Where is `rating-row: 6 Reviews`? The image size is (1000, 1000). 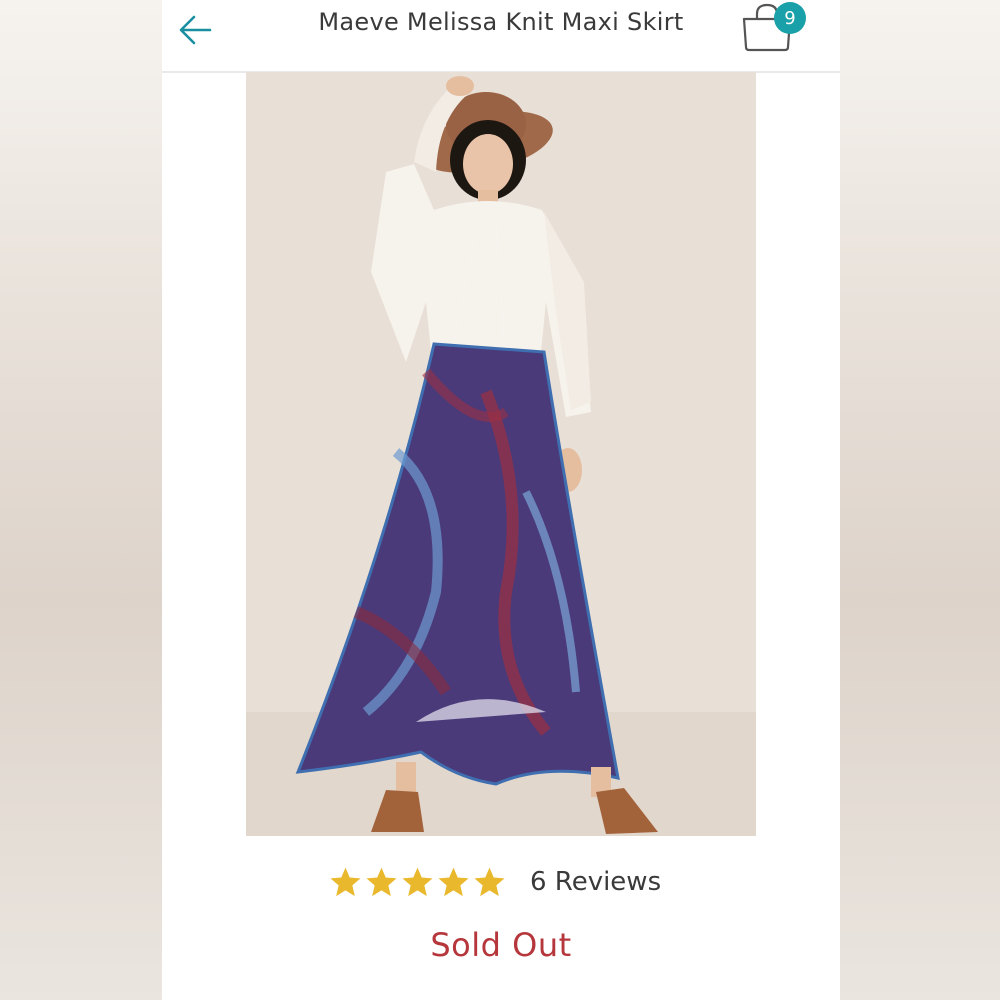 rating-row: 6 Reviews is located at coordinates (494, 882).